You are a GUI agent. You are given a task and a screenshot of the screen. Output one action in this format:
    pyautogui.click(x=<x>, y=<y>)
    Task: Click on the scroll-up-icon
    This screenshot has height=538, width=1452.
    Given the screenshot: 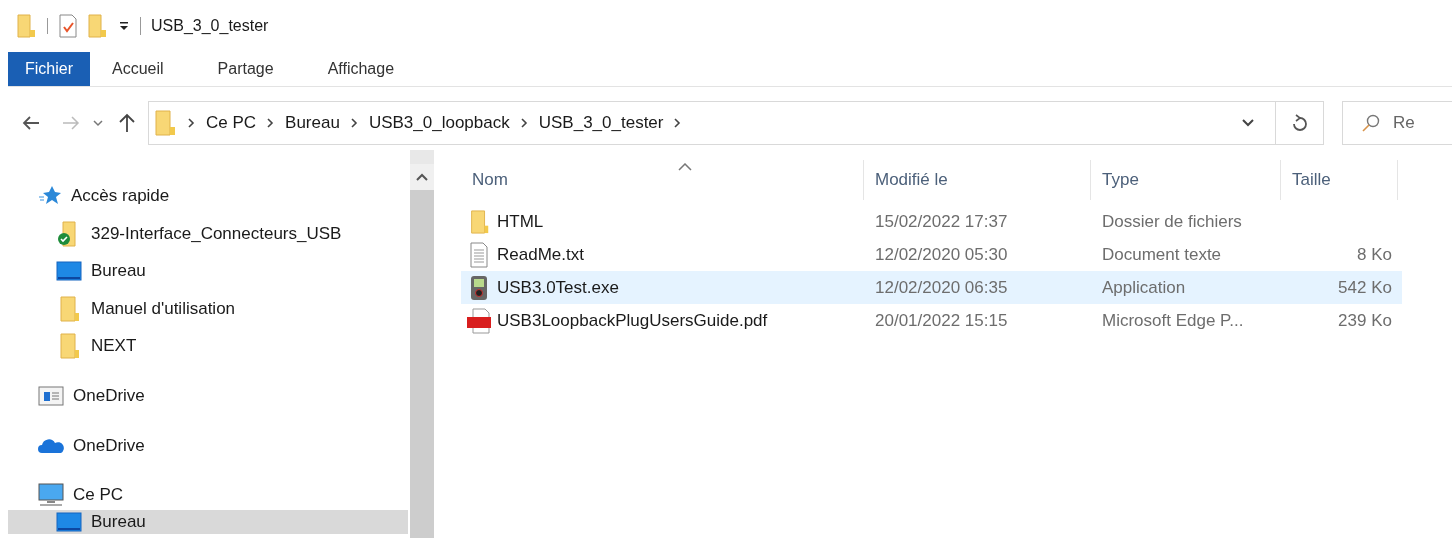 What is the action you would take?
    pyautogui.click(x=422, y=177)
    